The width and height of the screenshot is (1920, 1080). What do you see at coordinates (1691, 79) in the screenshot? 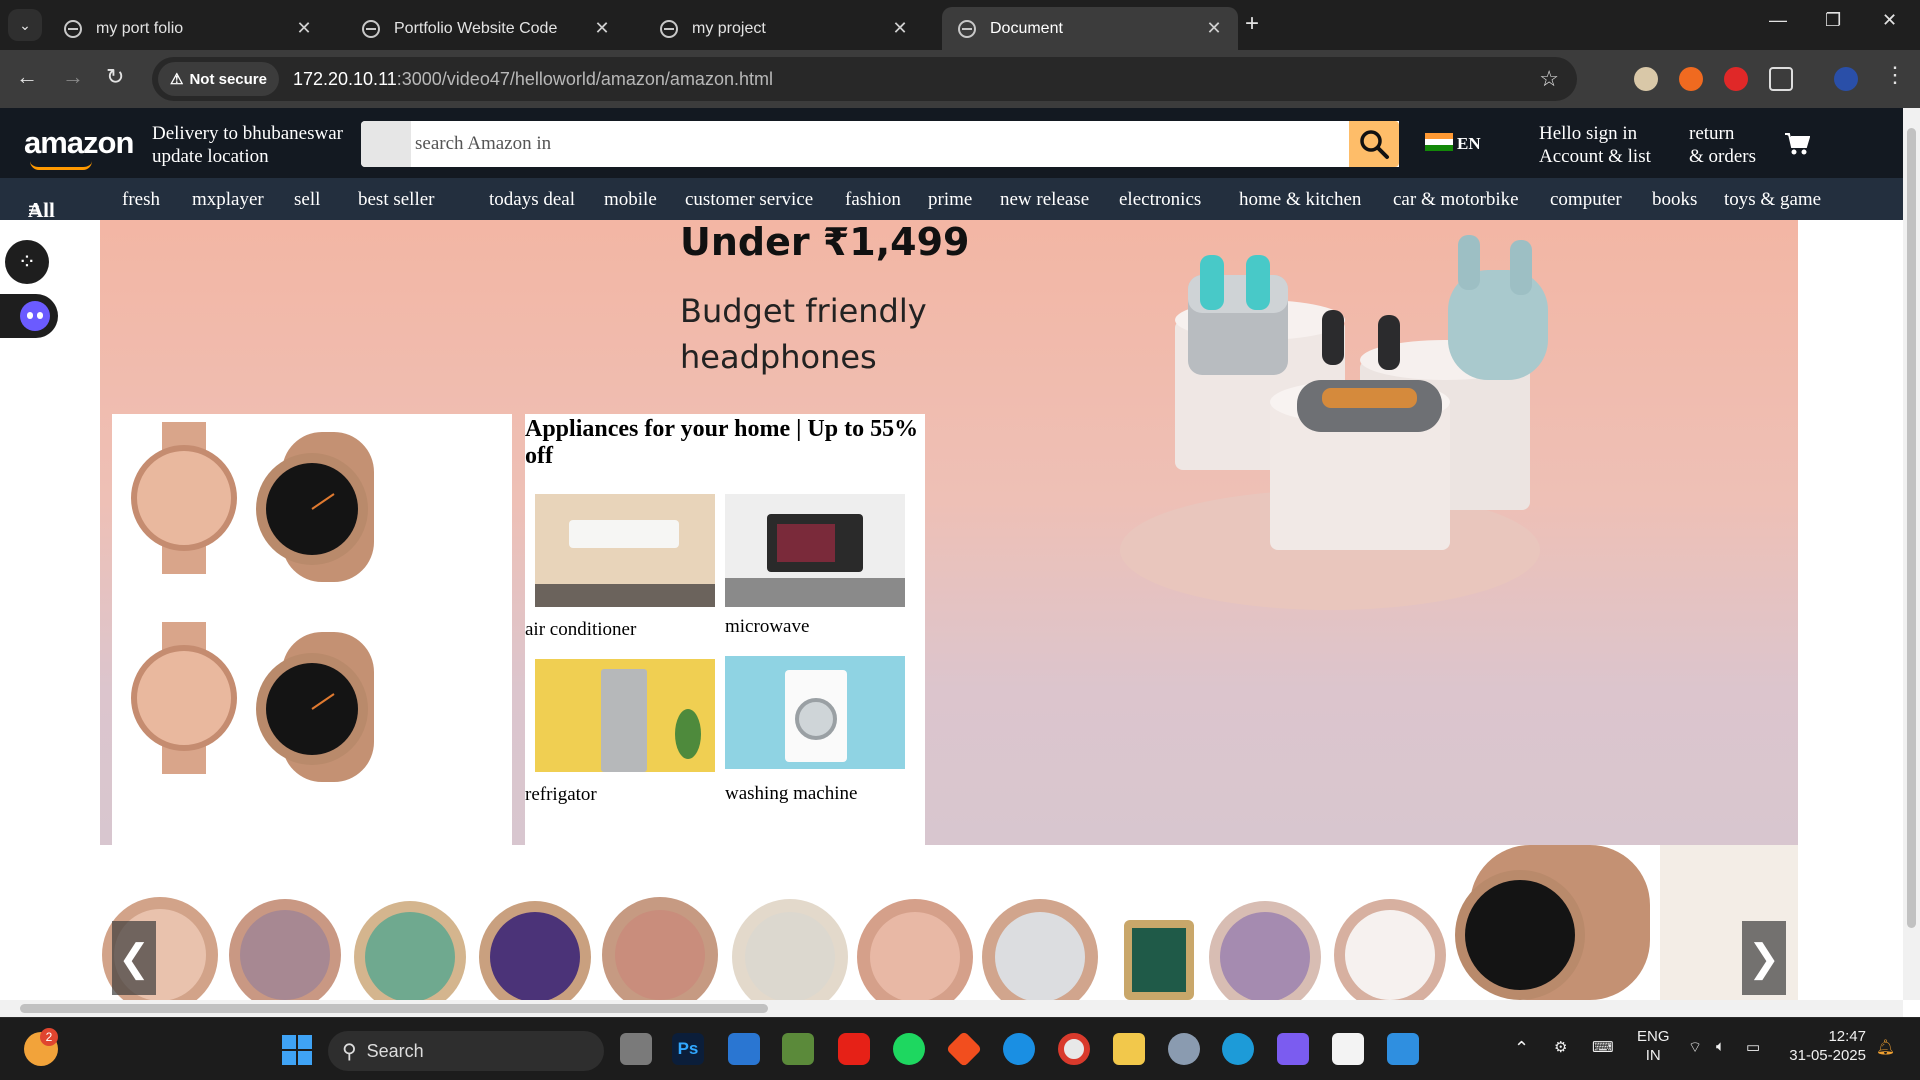
I see `extension-fox-icon` at bounding box center [1691, 79].